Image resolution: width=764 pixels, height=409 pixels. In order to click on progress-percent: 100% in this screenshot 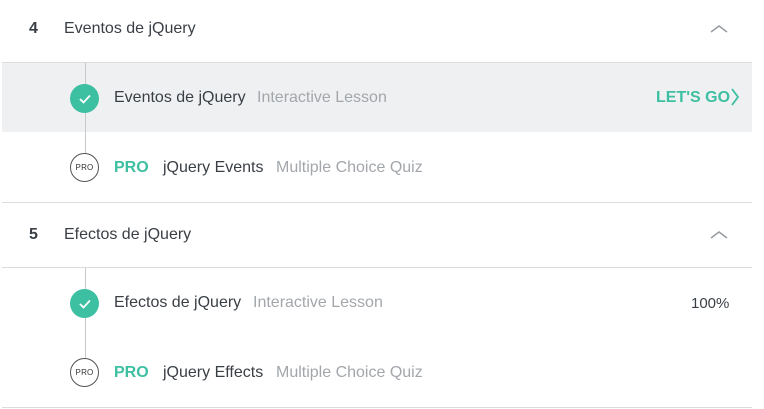, I will do `click(710, 303)`.